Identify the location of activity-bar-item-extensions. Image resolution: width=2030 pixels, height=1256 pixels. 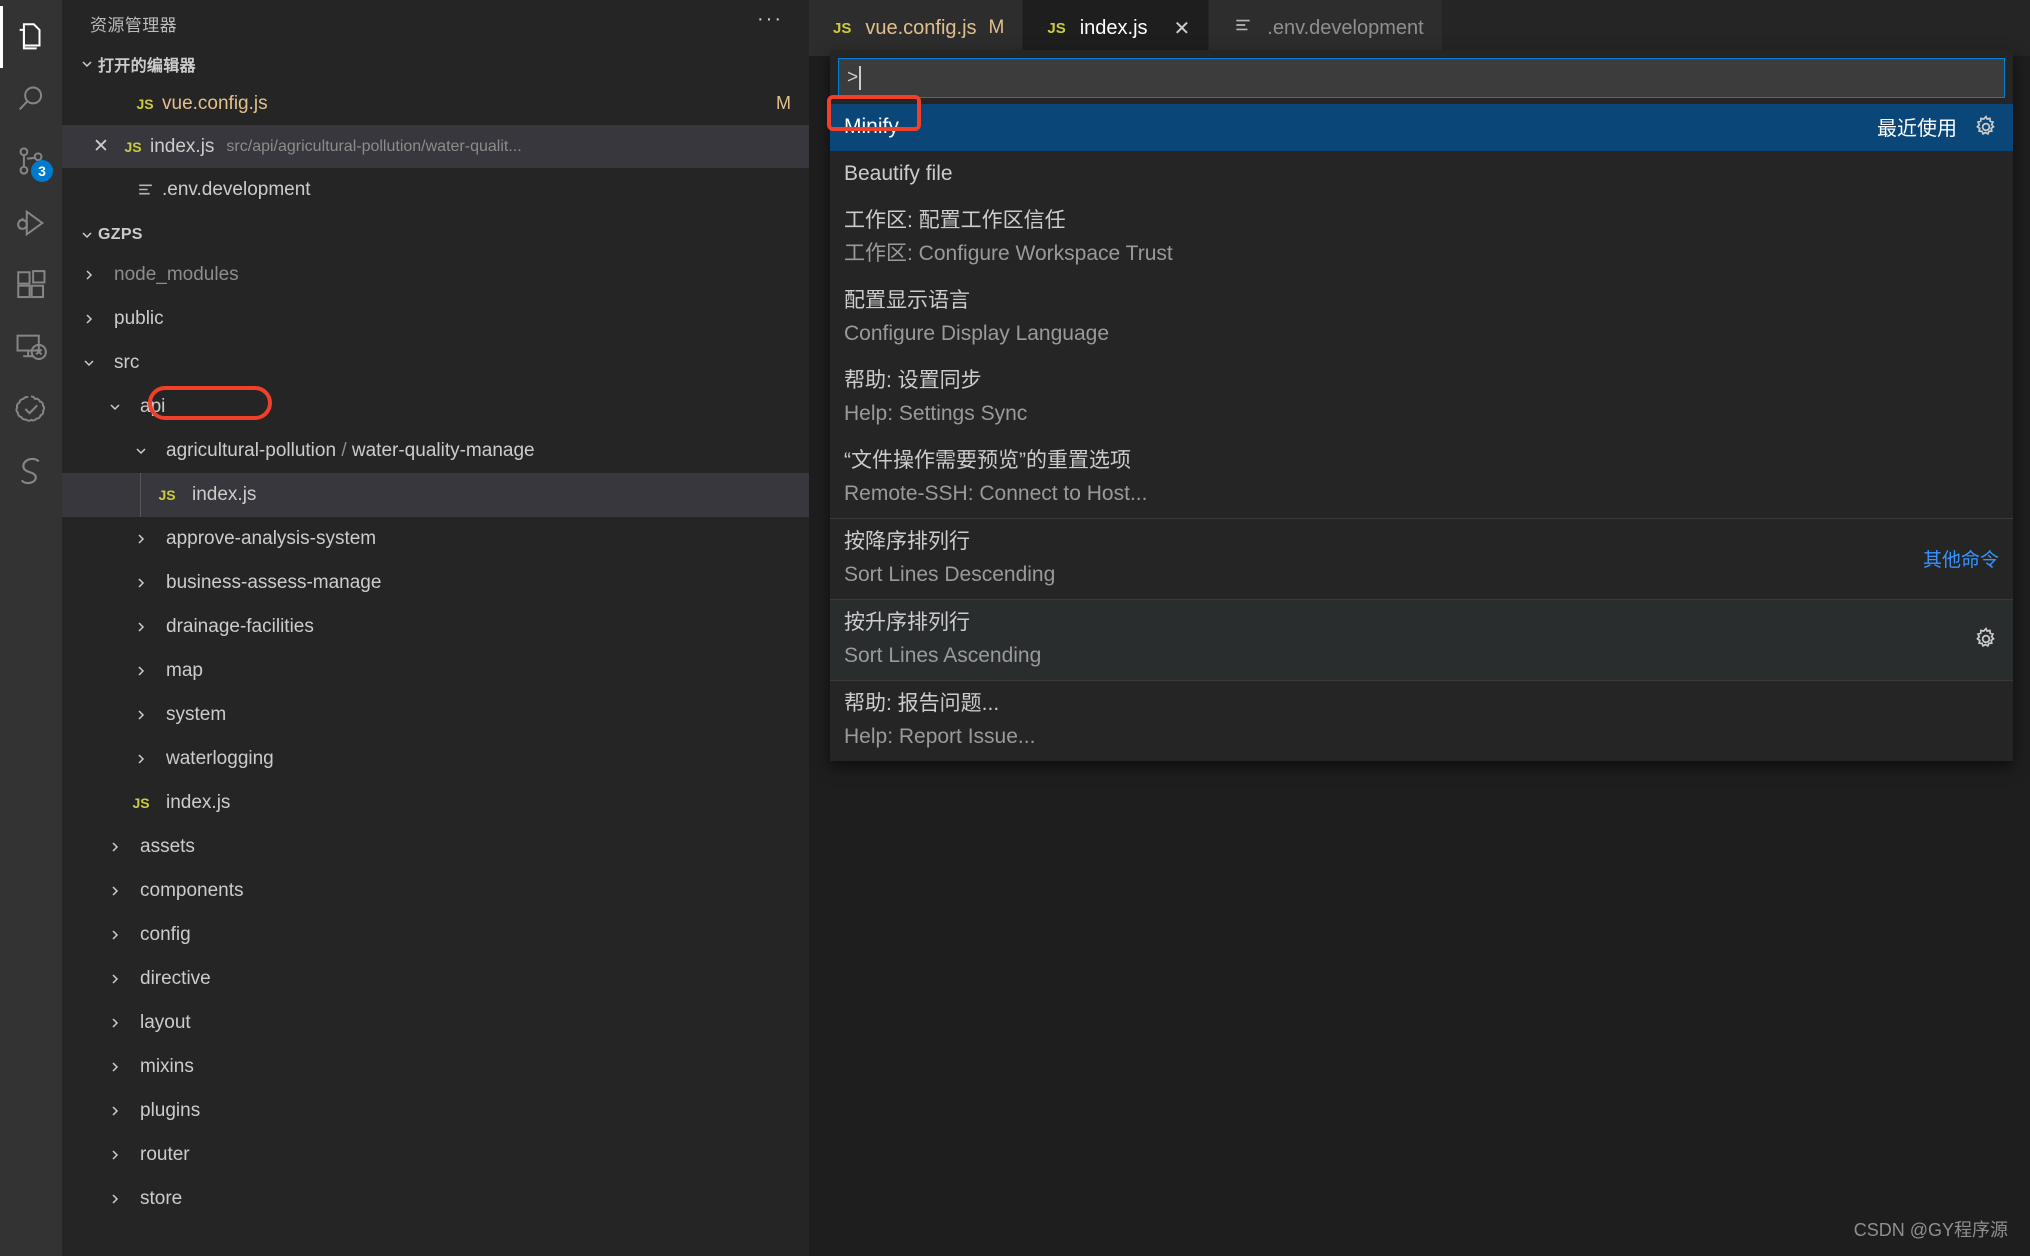
(31, 285).